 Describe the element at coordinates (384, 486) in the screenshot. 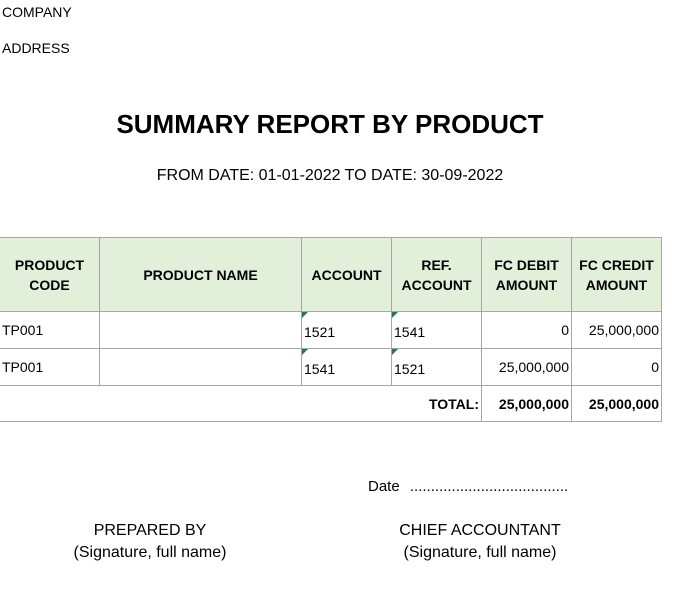

I see `date-label: Date` at that location.